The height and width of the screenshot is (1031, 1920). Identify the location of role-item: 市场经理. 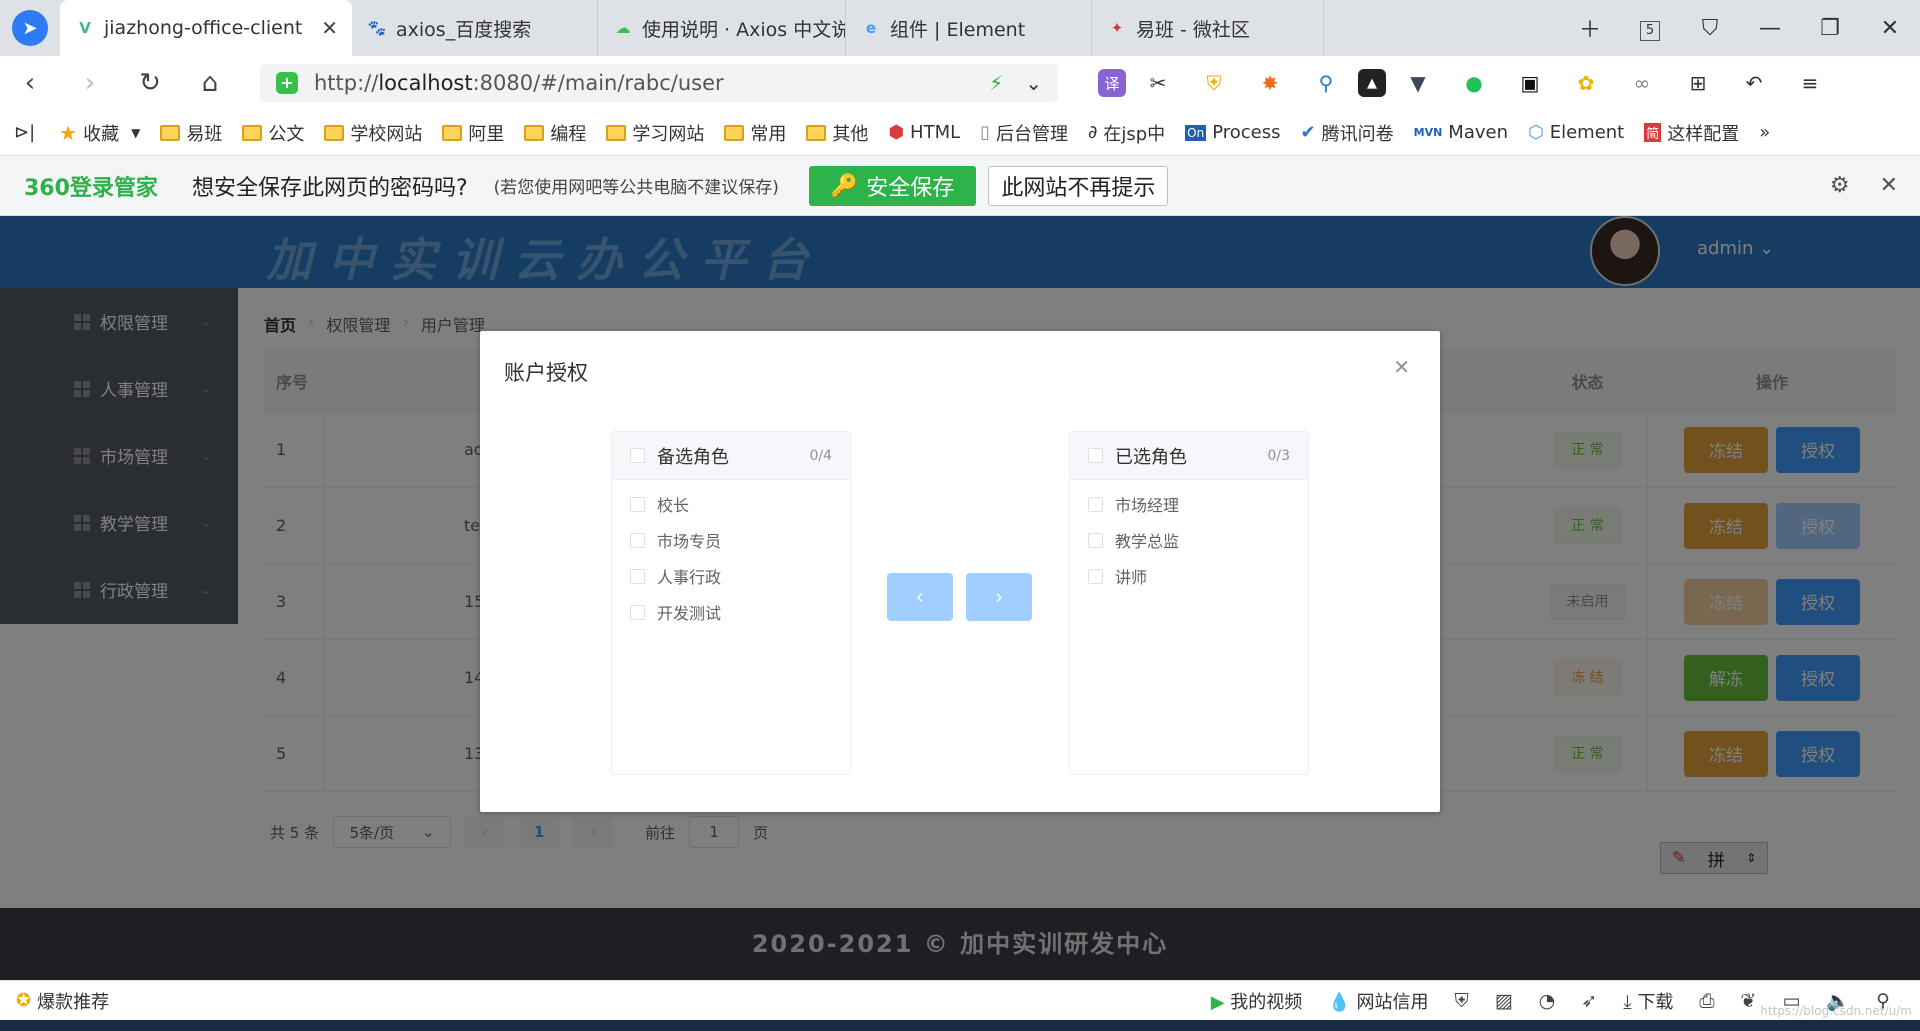
(1189, 504).